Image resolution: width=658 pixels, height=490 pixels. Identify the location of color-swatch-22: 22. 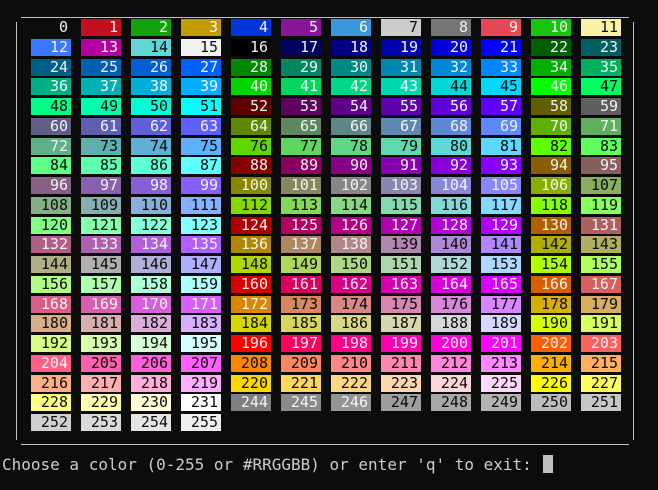
(551, 47).